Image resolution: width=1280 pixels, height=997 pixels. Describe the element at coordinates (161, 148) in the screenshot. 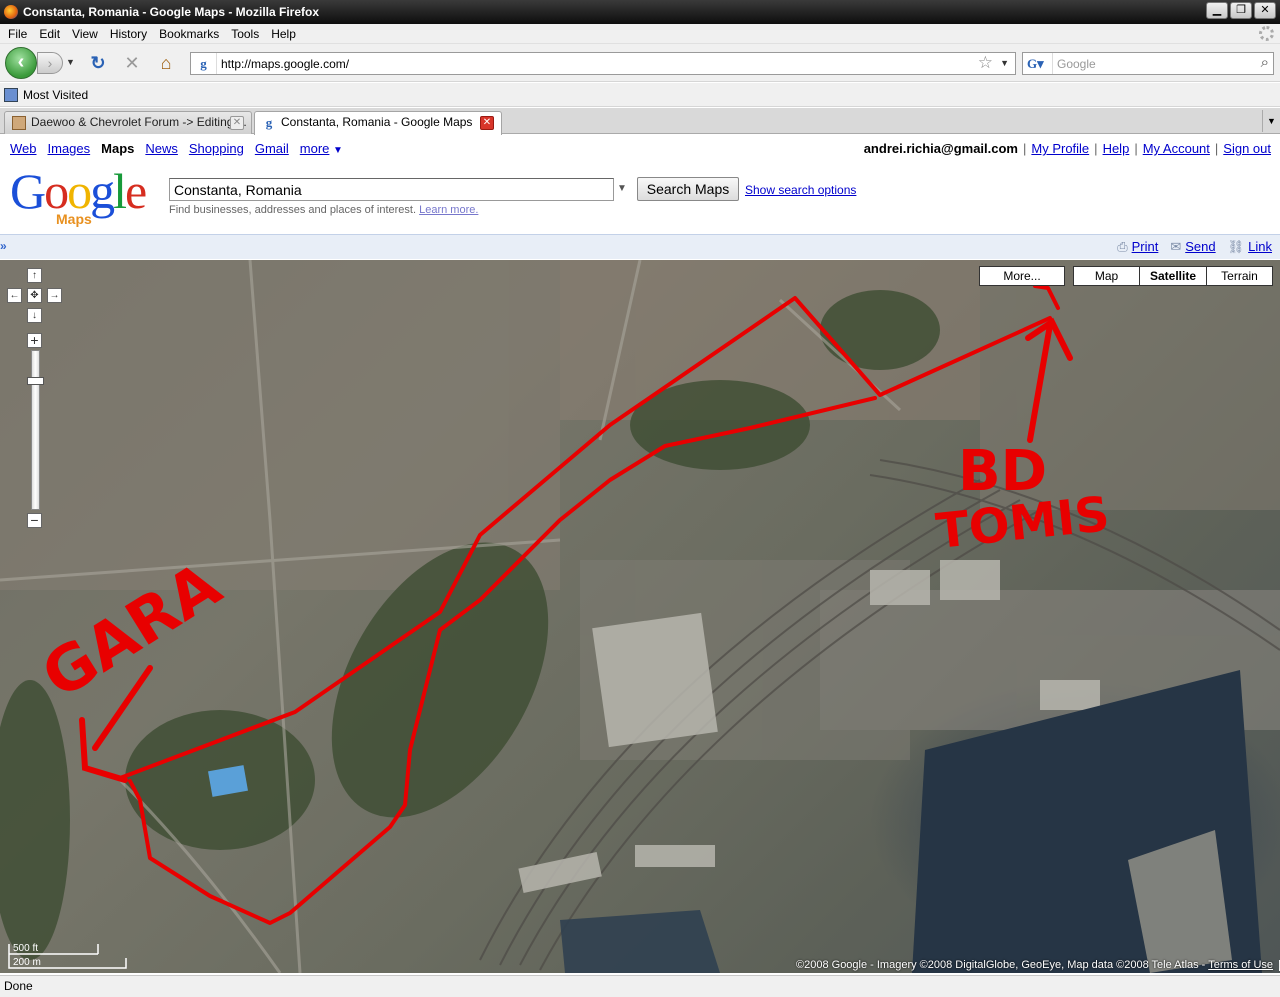

I see `nav-link-news: News` at that location.